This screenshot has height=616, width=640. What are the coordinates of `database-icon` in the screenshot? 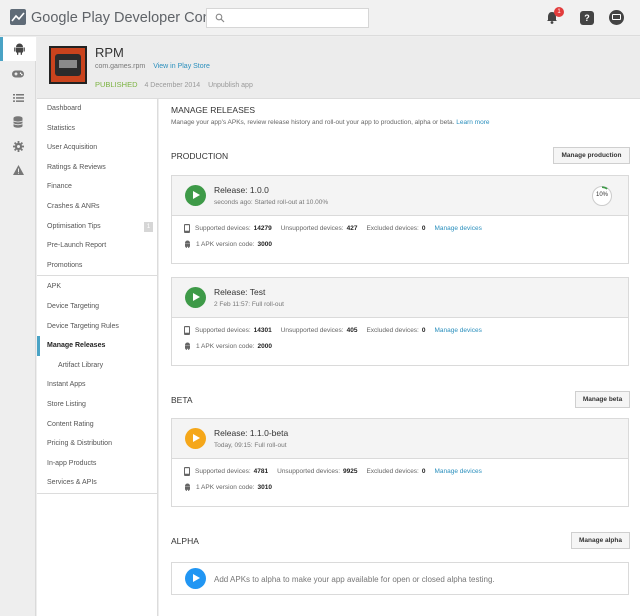 It's located at (18, 122).